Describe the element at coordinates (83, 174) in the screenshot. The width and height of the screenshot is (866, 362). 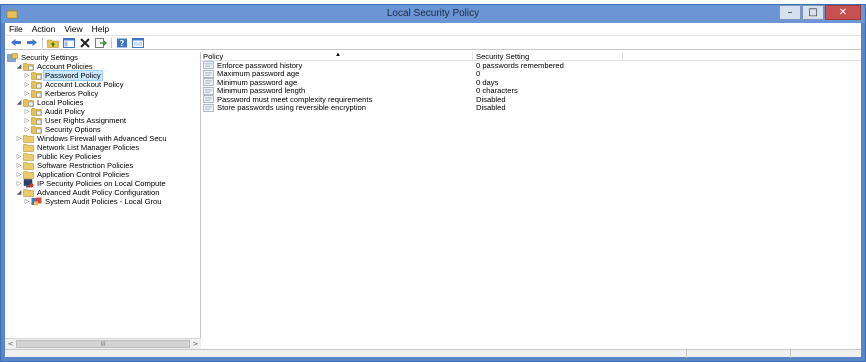
I see `tree-node-label: Application Control Policies` at that location.